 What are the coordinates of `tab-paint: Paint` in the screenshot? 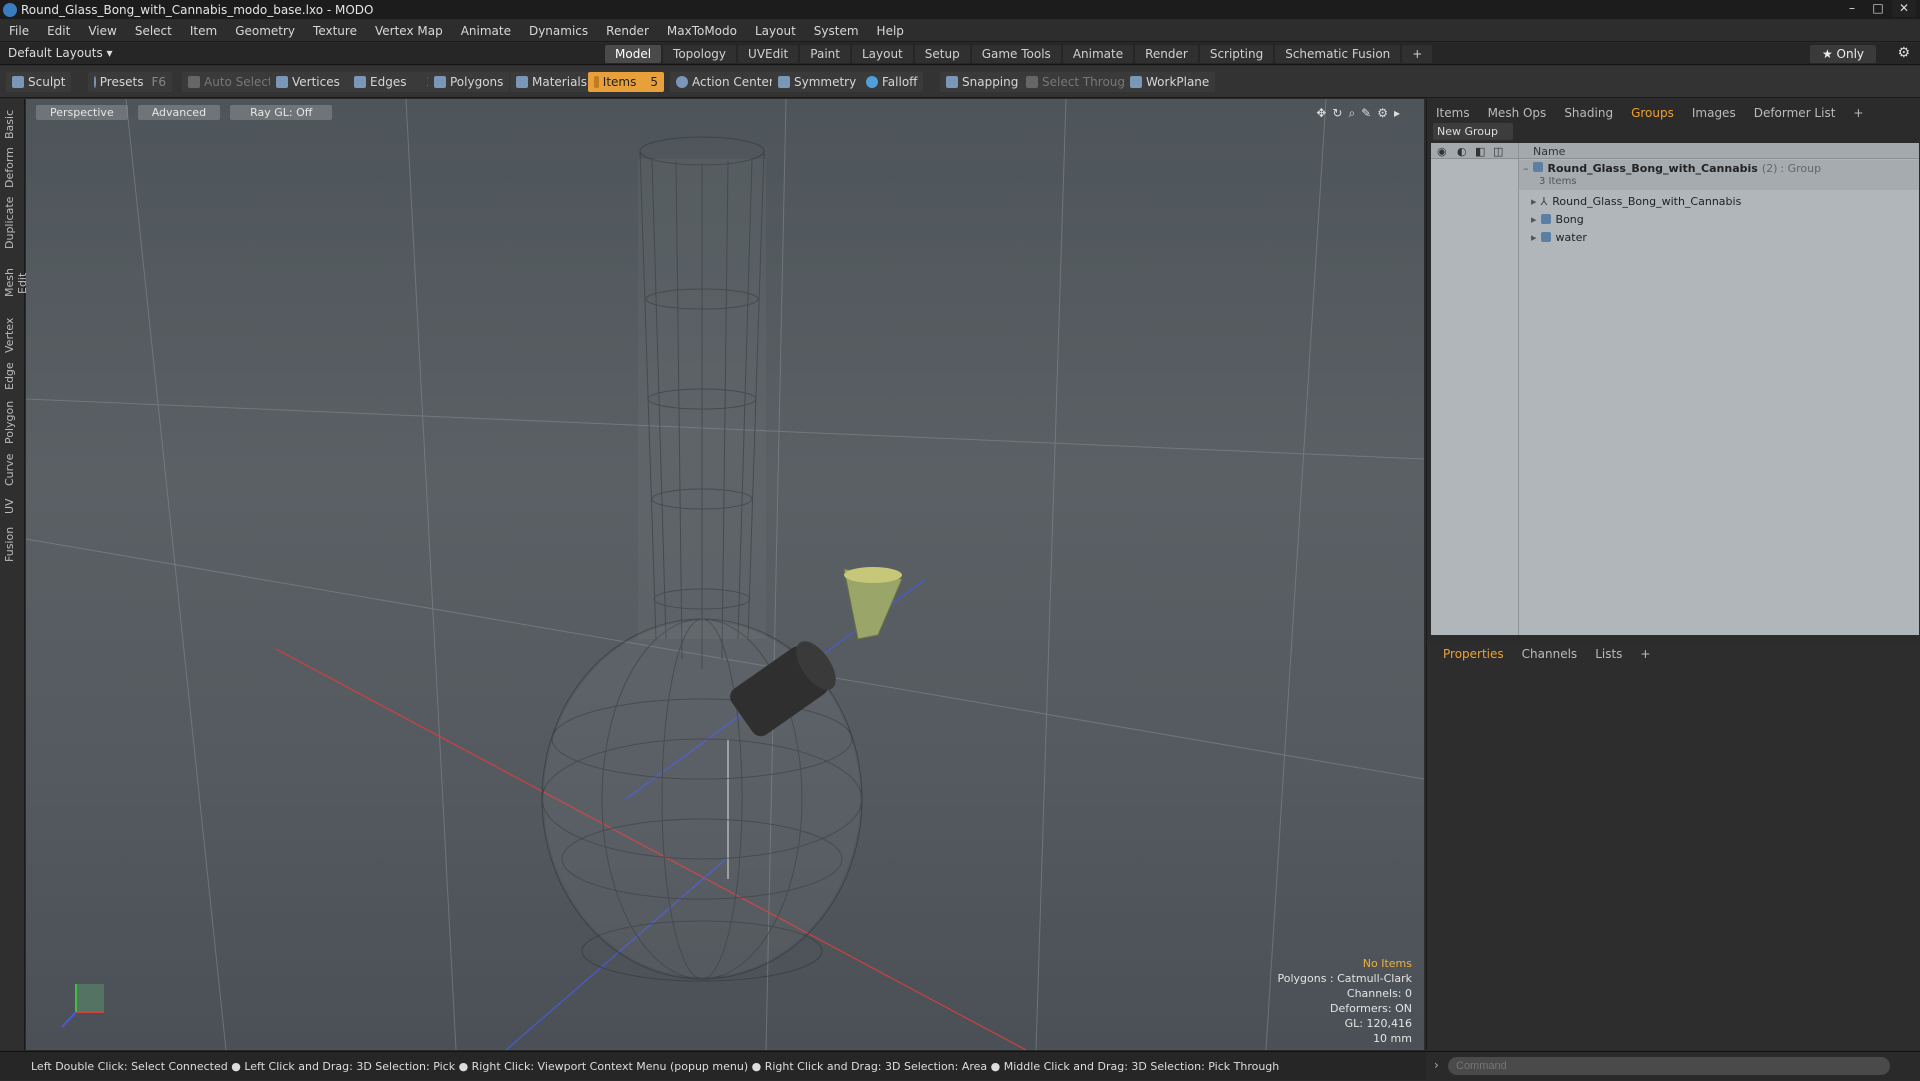 It's located at (825, 54).